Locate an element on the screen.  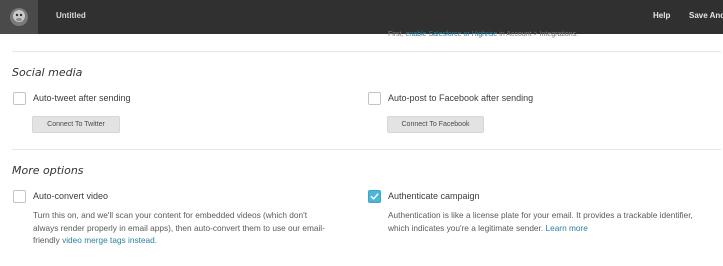
more-options-heading: More options is located at coordinates (48, 170).